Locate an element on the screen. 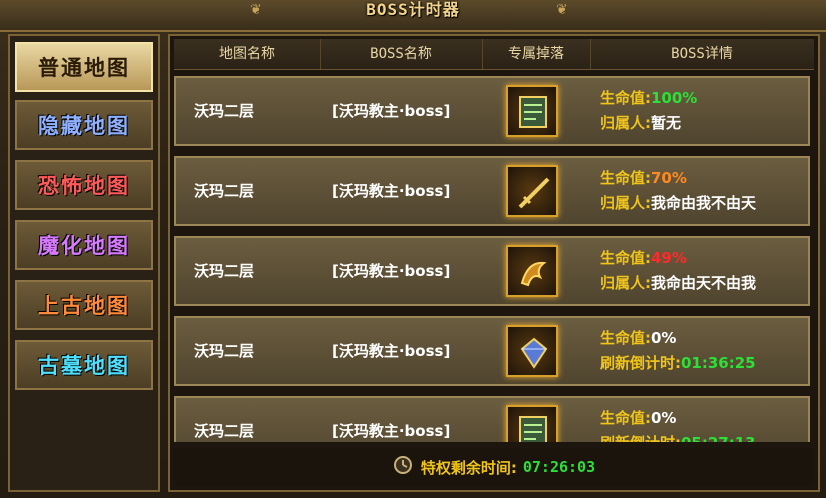 The height and width of the screenshot is (498, 826). row-details: 生命值:100% 归属人:暂无 is located at coordinates (705, 111).